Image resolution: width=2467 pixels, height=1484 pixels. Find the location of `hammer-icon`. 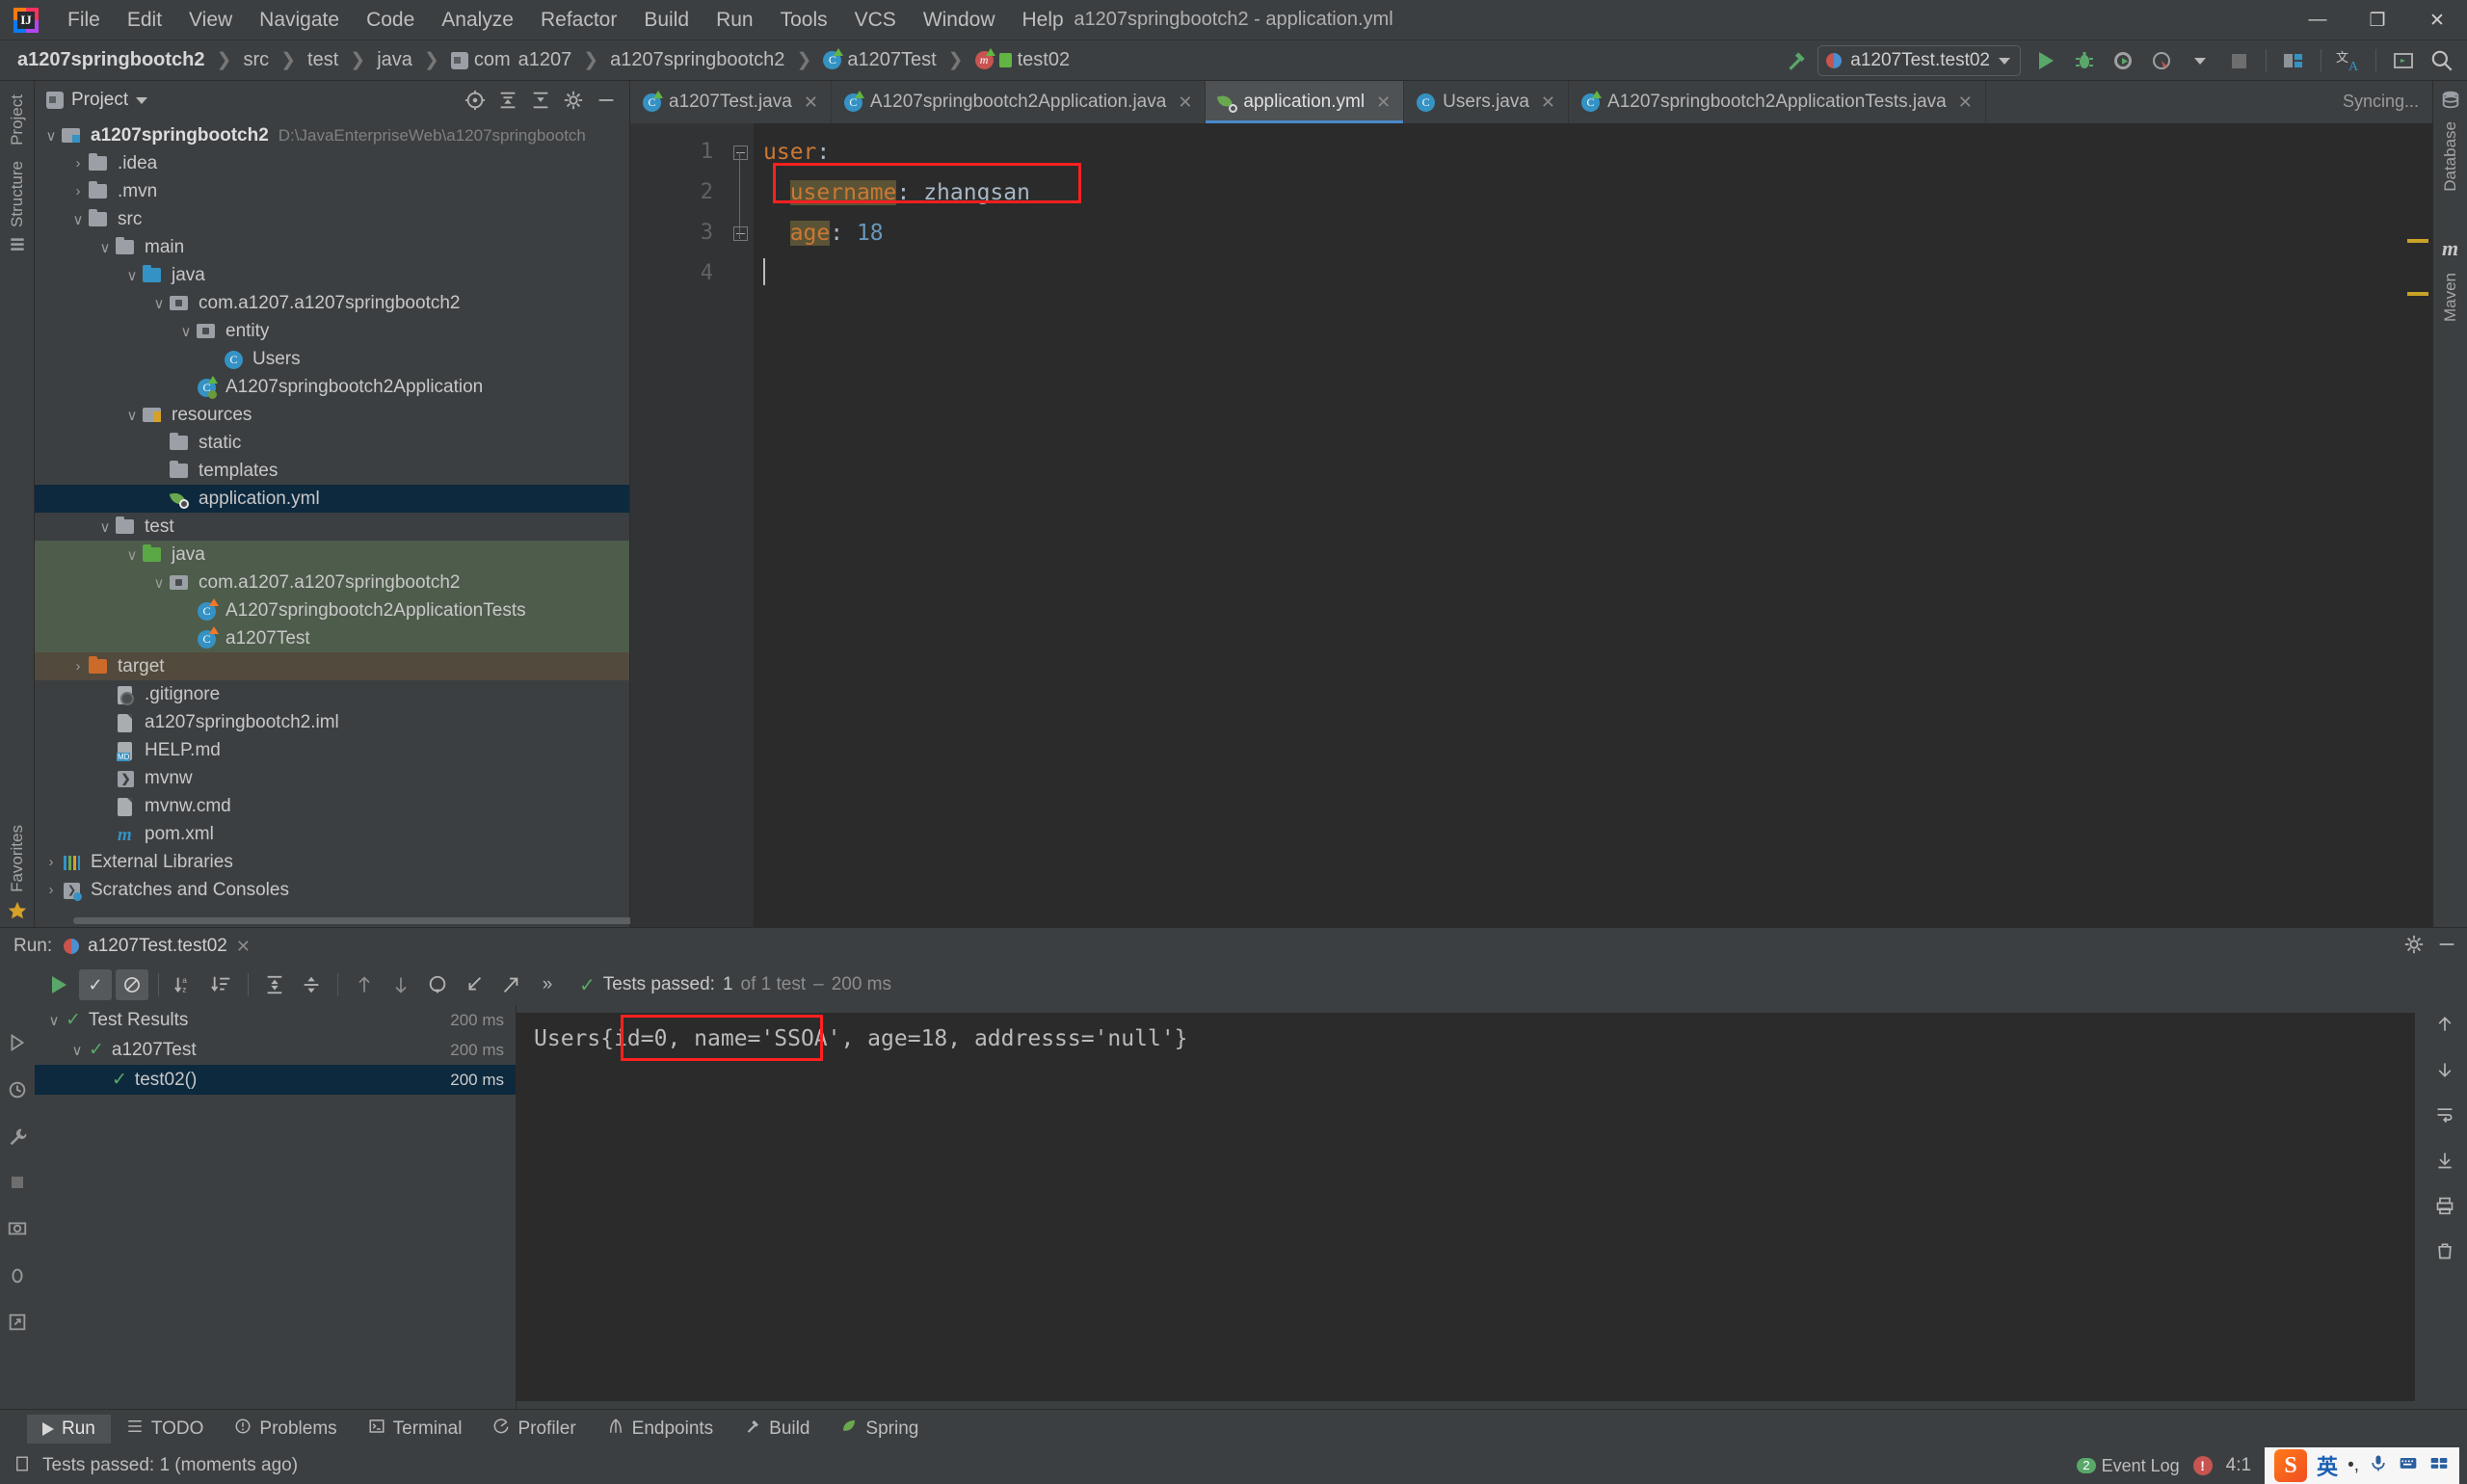

hammer-icon is located at coordinates (1796, 60).